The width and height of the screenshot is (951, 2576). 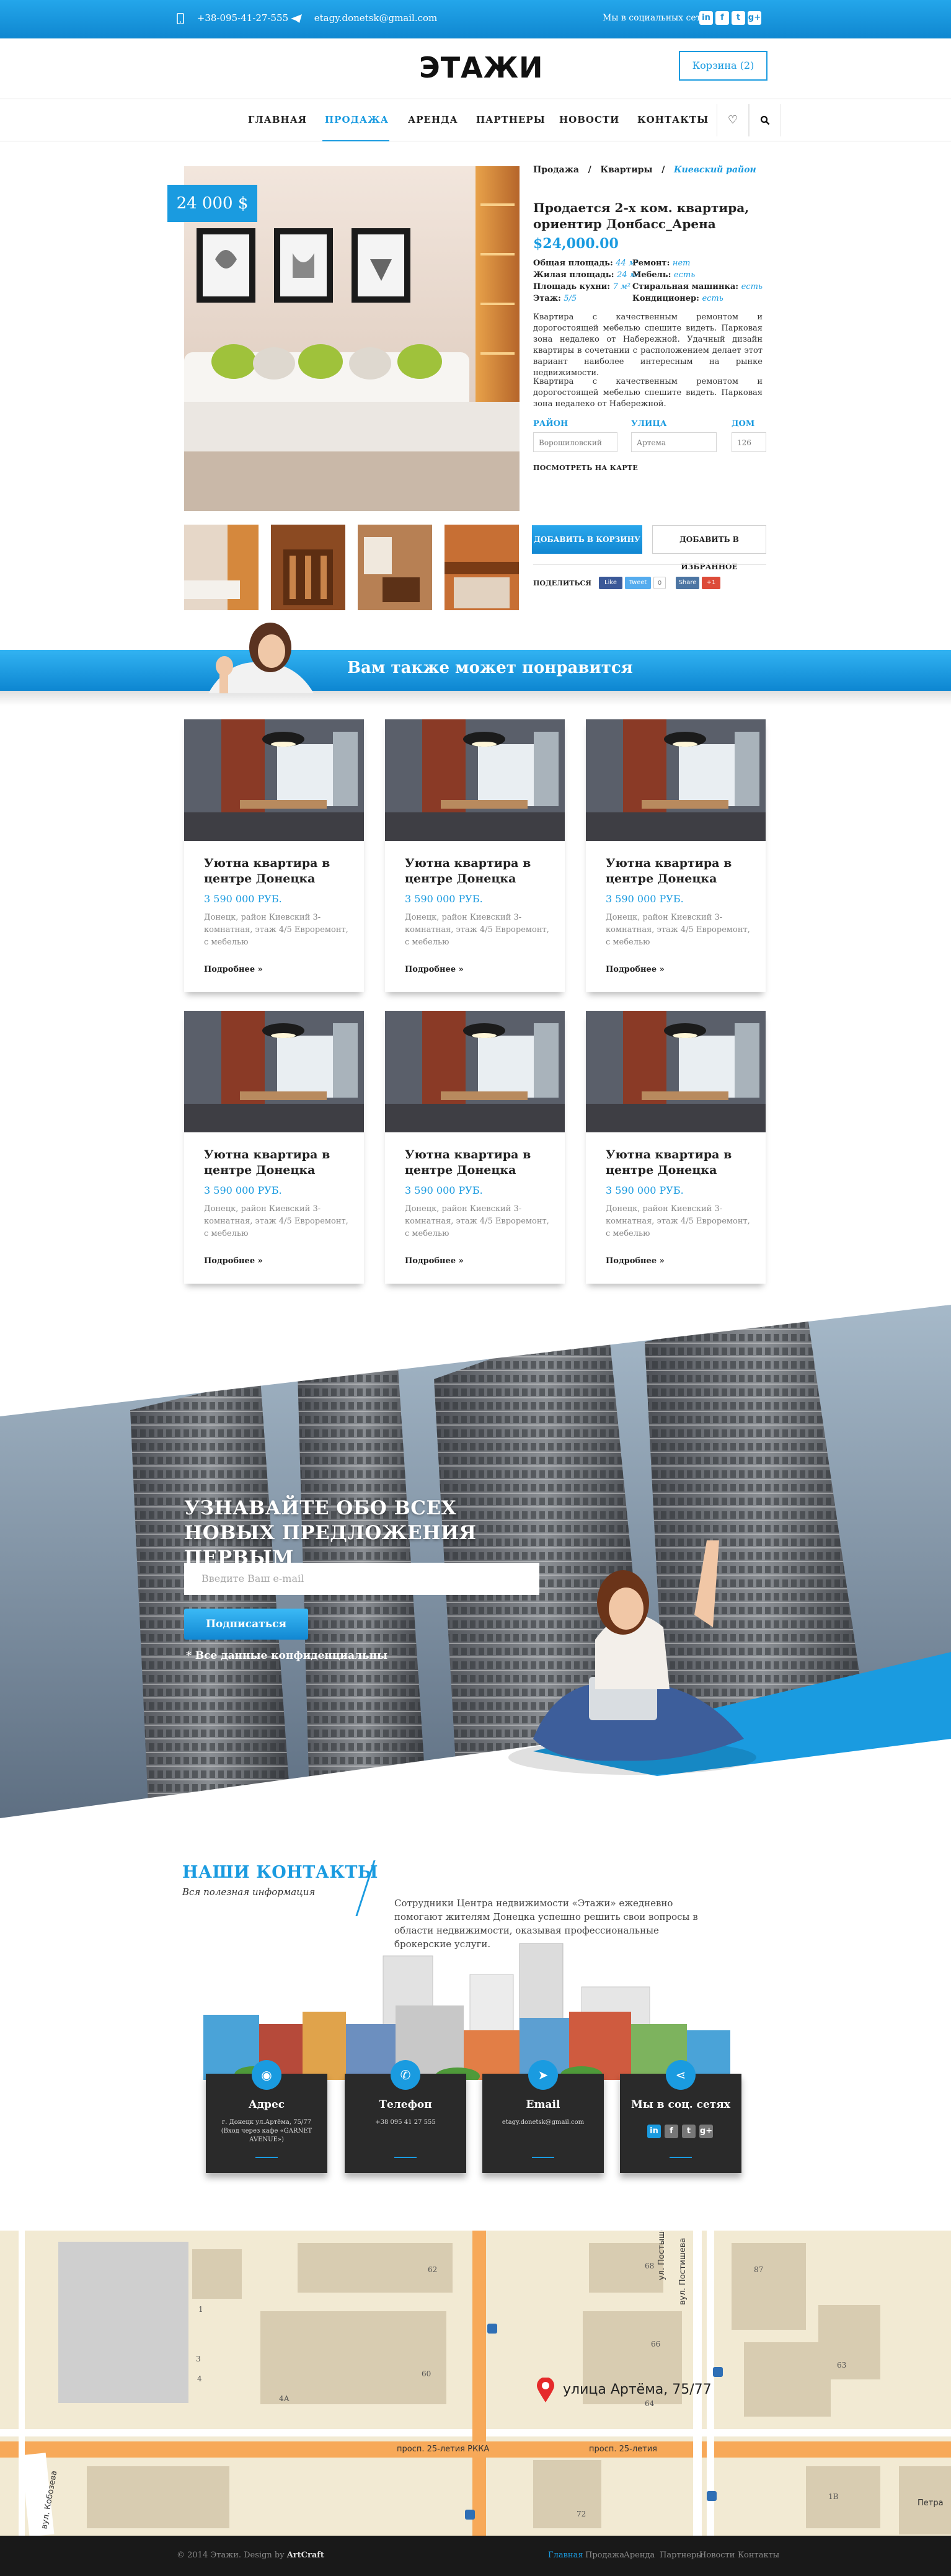 What do you see at coordinates (589, 119) in the screenshot?
I see `nav-item-news: НОВОСТИ` at bounding box center [589, 119].